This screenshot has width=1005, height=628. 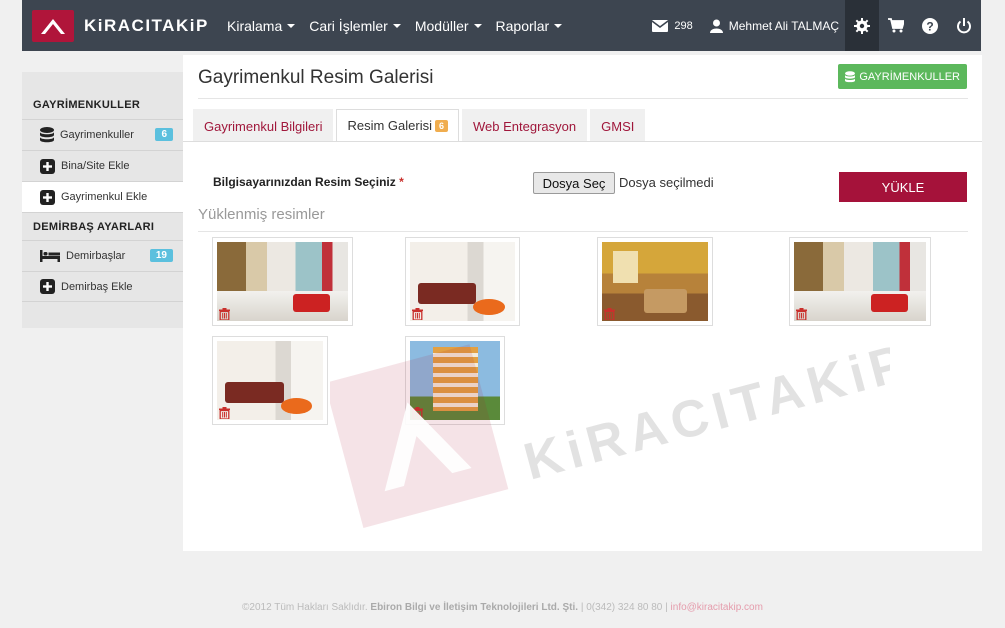 I want to click on count-badge: 19, so click(x=161, y=255).